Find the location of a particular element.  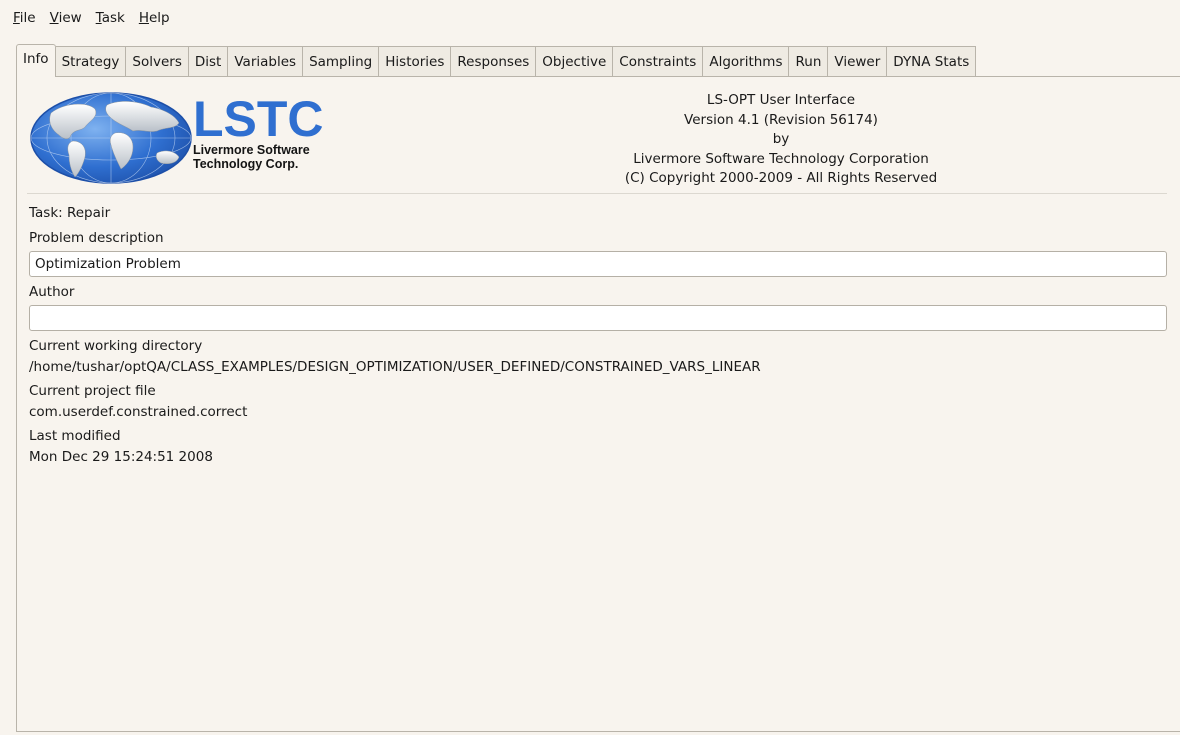

tab-viewer: Viewer is located at coordinates (858, 61).